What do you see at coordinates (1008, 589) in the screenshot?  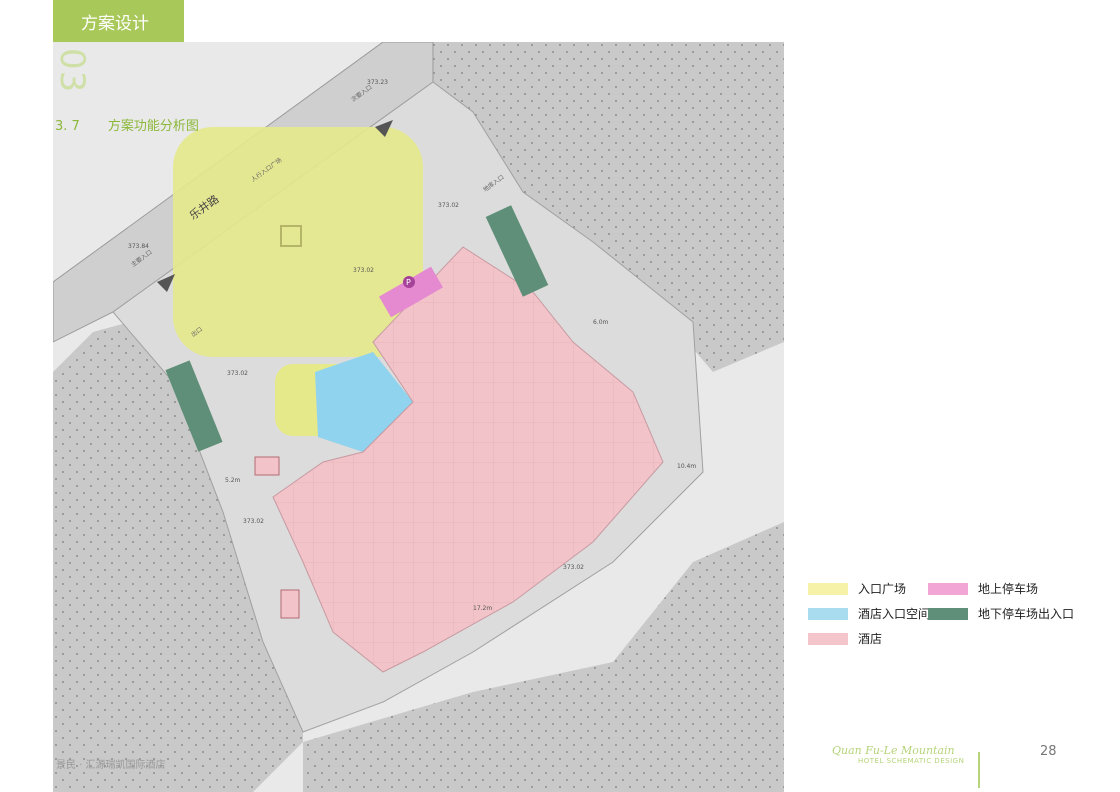 I see `legend-label: 地上停车场` at bounding box center [1008, 589].